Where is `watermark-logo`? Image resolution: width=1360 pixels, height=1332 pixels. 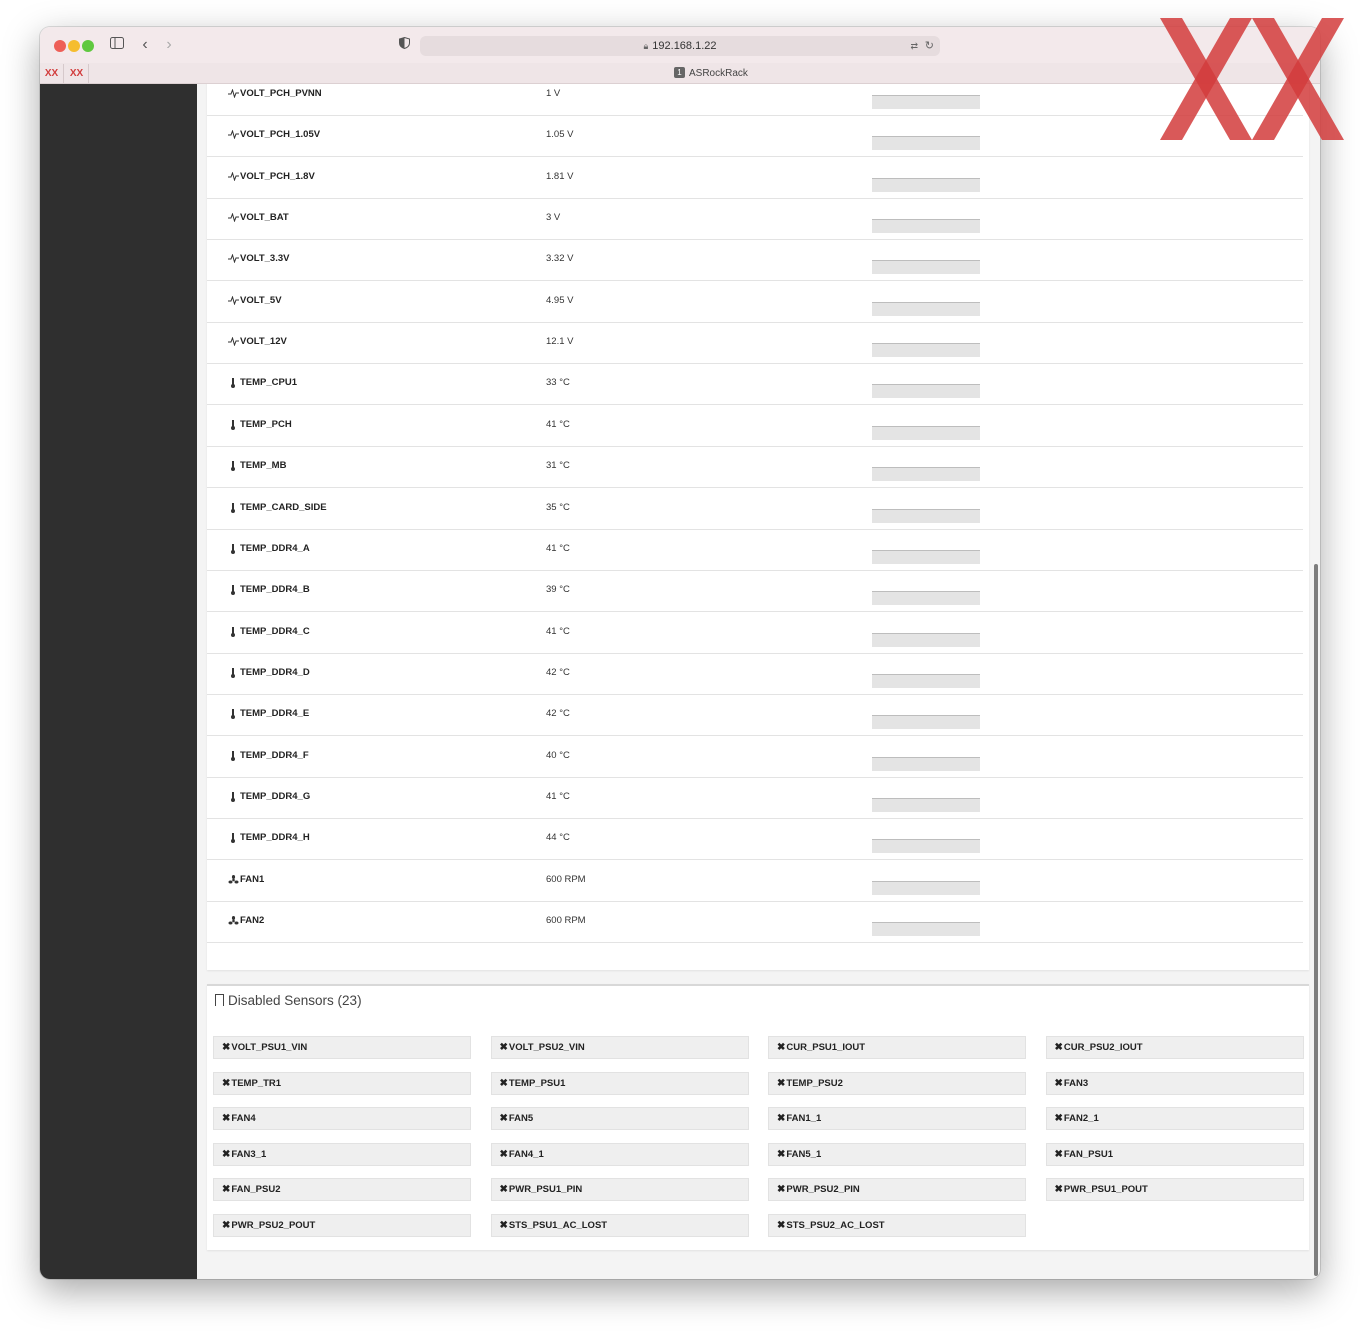
watermark-logo is located at coordinates (1252, 79).